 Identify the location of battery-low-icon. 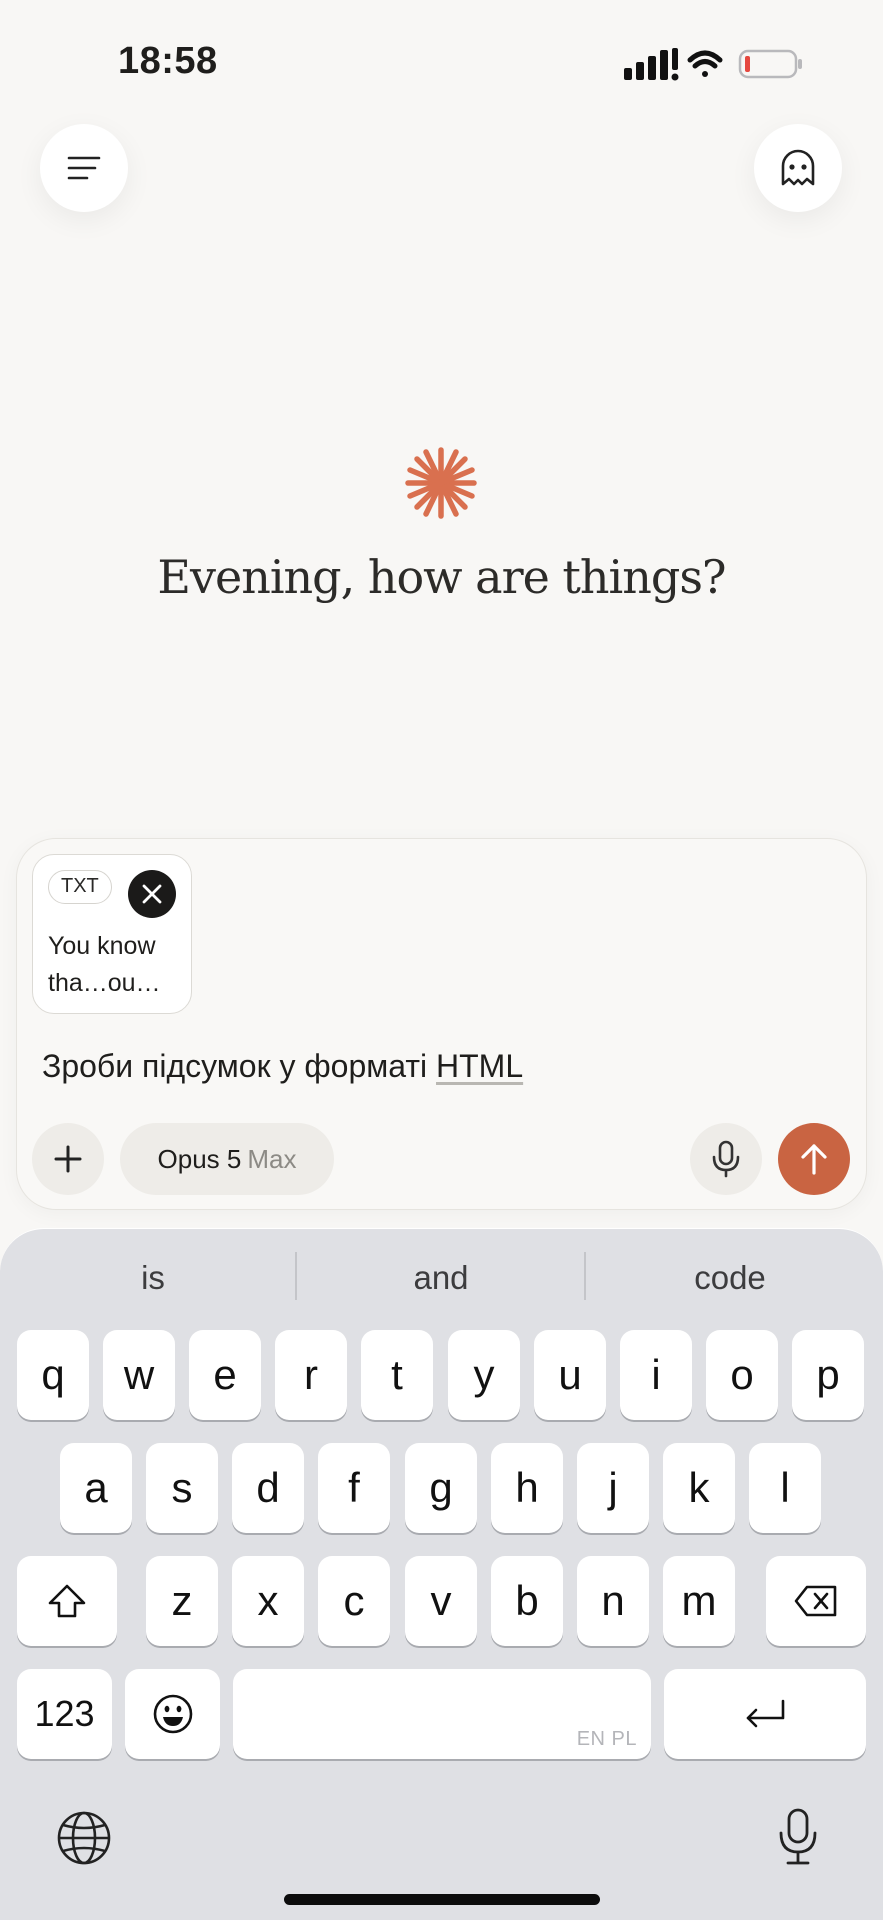
(770, 64).